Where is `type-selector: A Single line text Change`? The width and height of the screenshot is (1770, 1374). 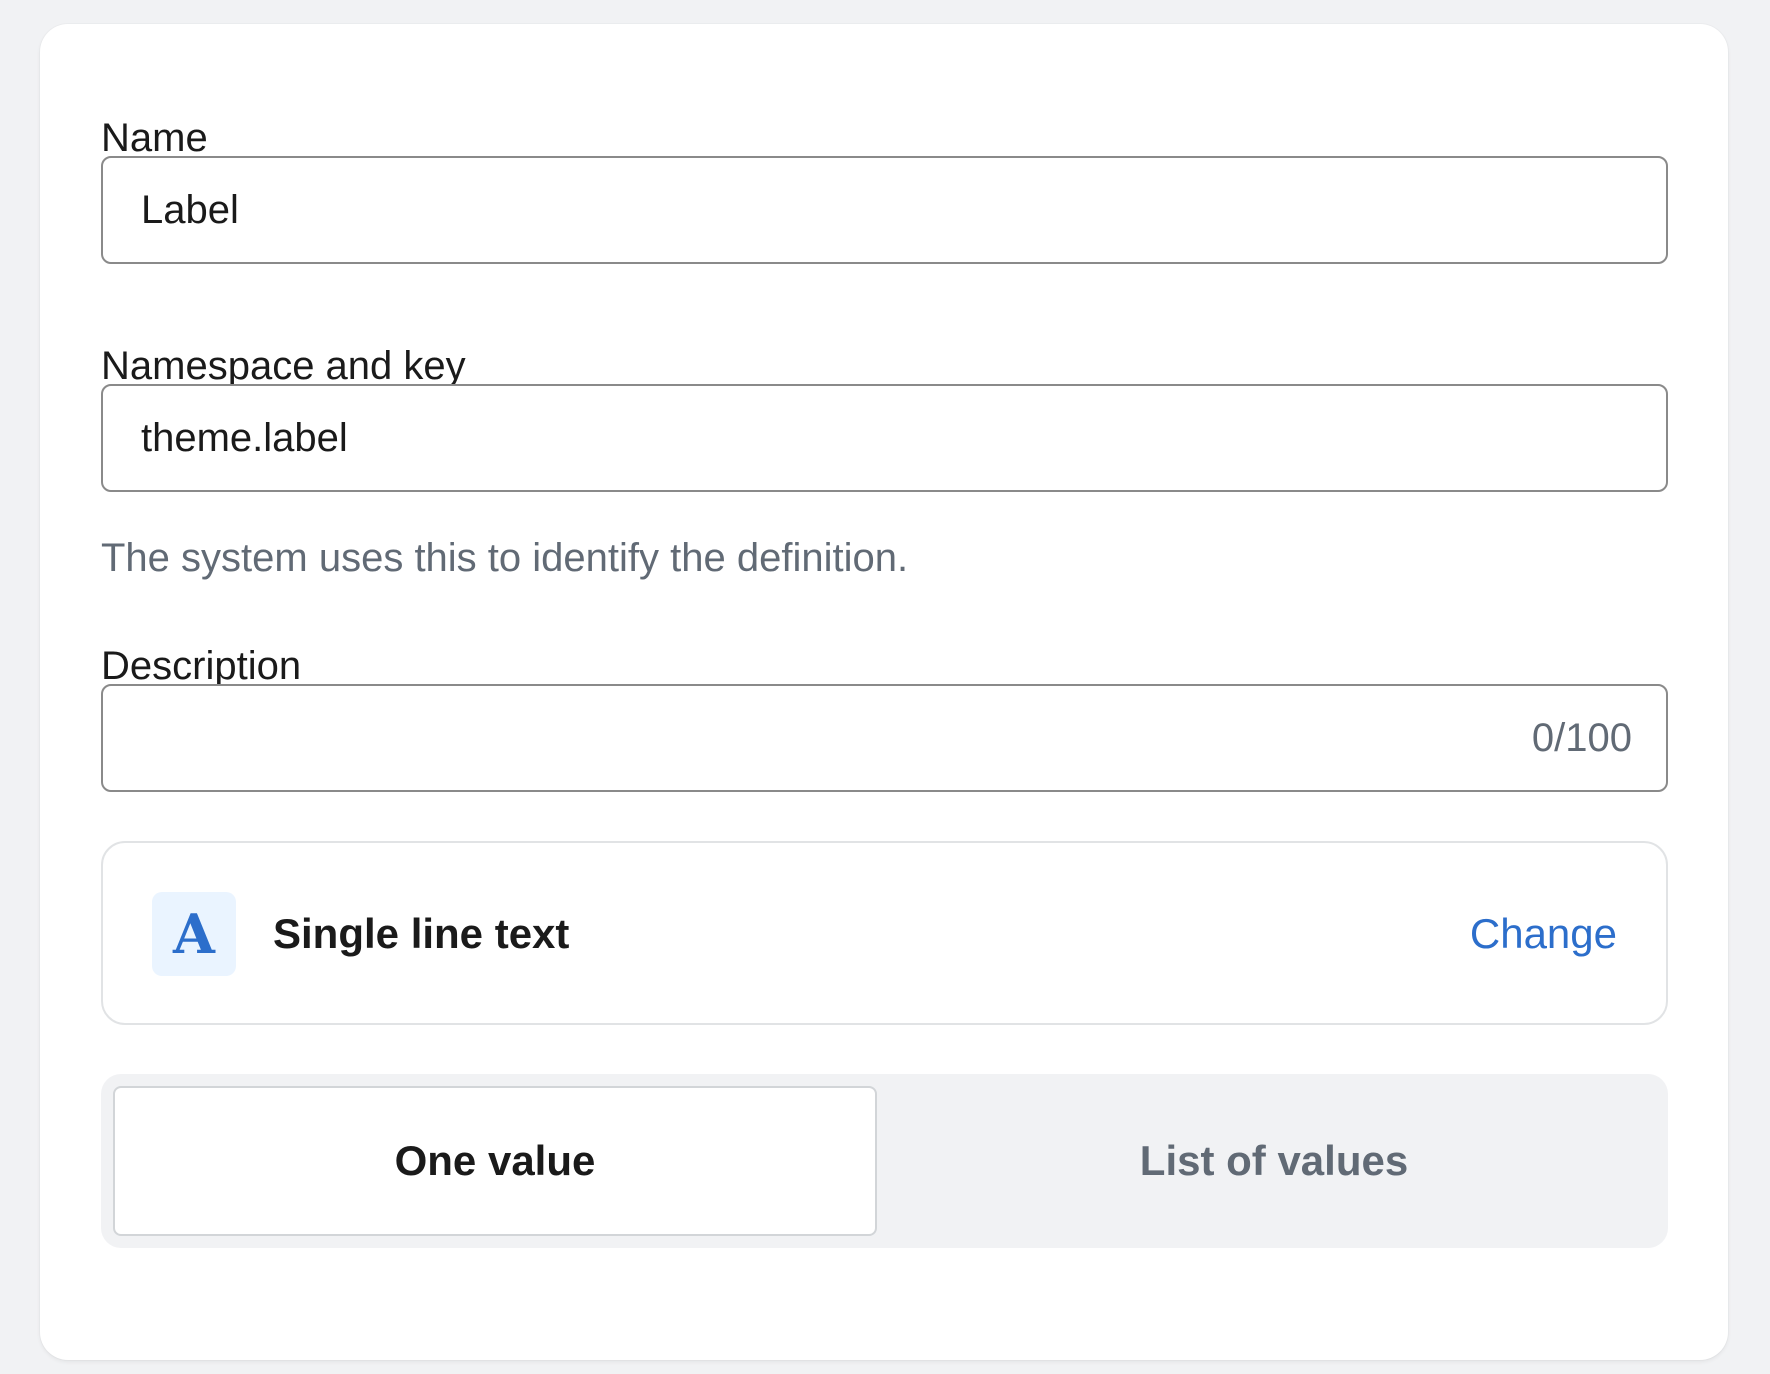
type-selector: A Single line text Change is located at coordinates (884, 933).